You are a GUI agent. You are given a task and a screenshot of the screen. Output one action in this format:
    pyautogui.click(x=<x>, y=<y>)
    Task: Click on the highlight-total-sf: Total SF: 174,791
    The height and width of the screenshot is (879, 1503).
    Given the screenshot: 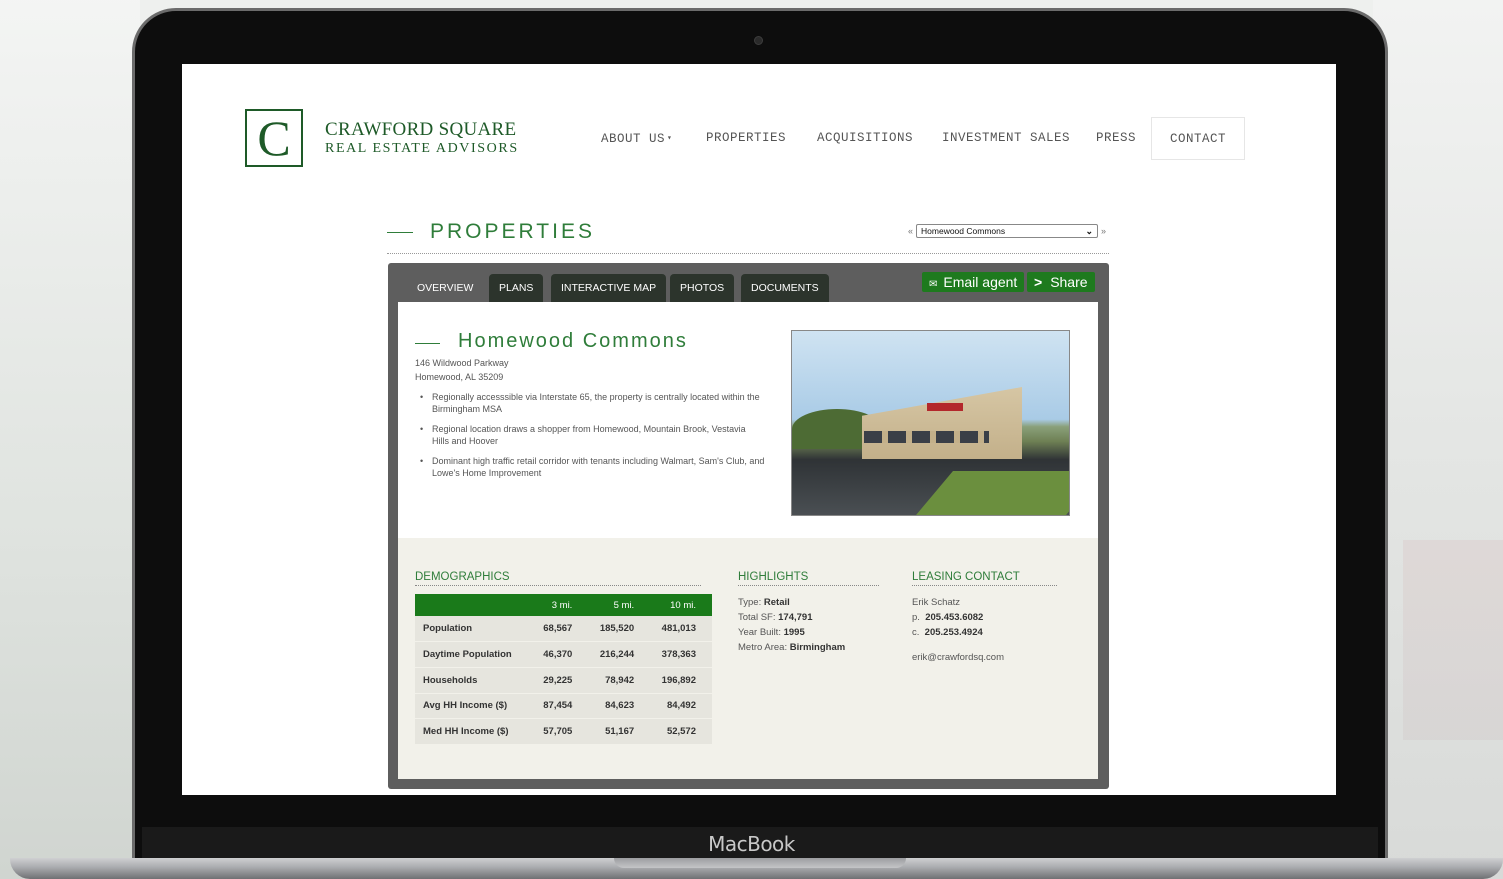 What is the action you would take?
    pyautogui.click(x=775, y=617)
    